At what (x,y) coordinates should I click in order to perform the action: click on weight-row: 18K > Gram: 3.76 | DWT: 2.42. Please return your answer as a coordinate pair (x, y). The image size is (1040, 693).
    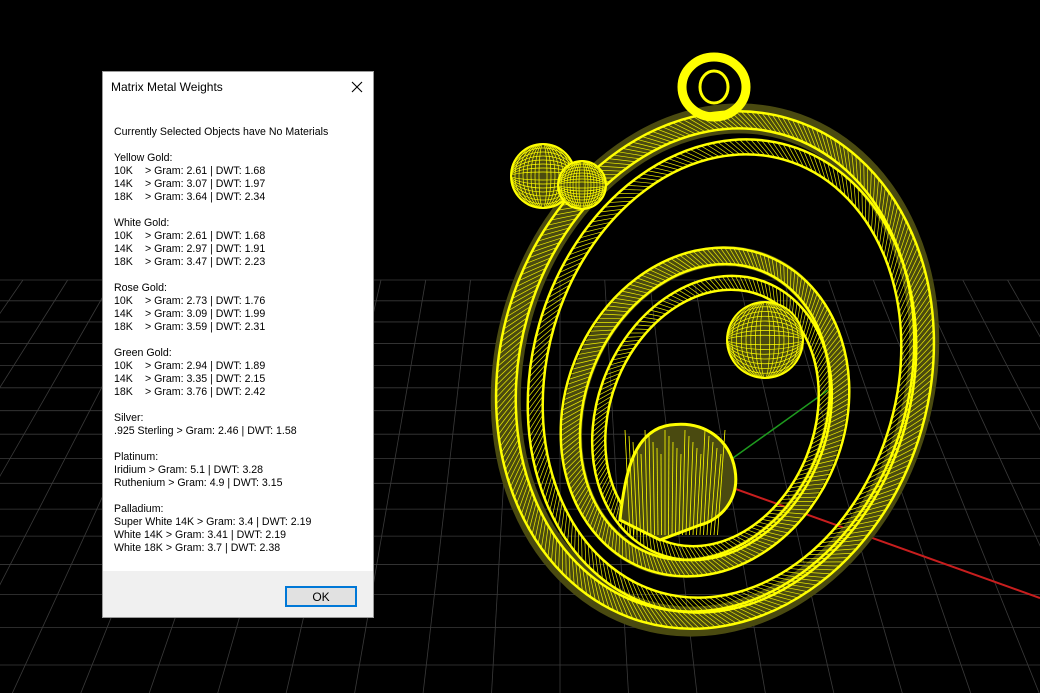
    Looking at the image, I should click on (240, 392).